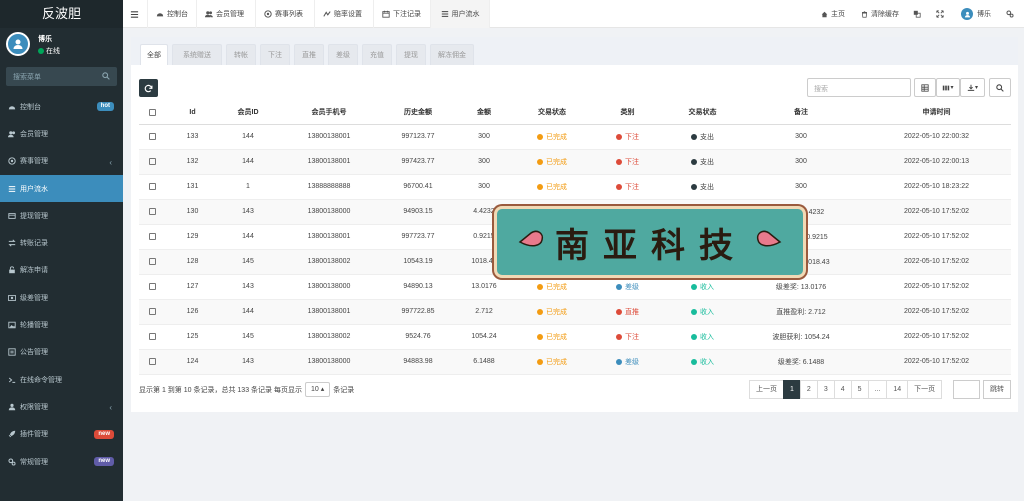 This screenshot has width=1024, height=501. I want to click on settings-button, so click(1011, 14).